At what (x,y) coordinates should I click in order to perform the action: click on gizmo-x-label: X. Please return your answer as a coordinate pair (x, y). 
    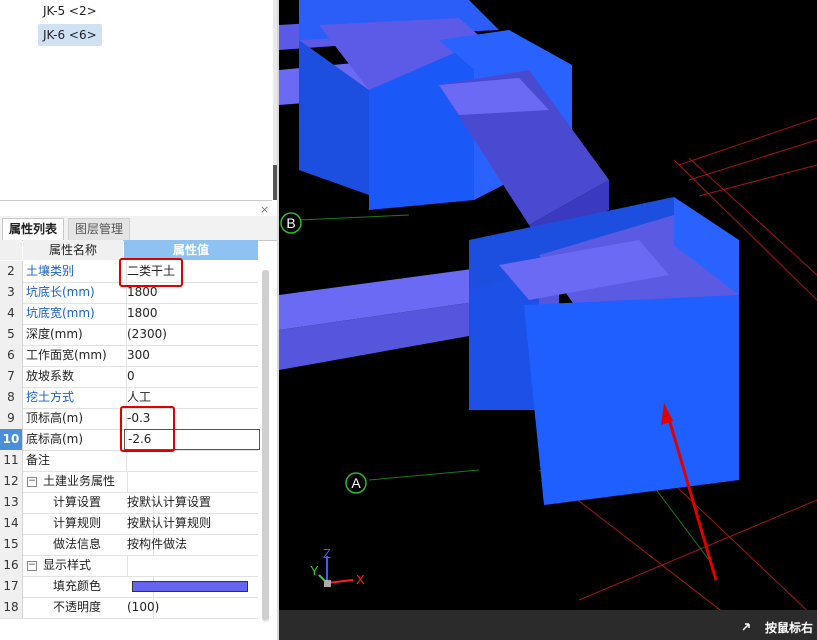
    Looking at the image, I should click on (360, 579).